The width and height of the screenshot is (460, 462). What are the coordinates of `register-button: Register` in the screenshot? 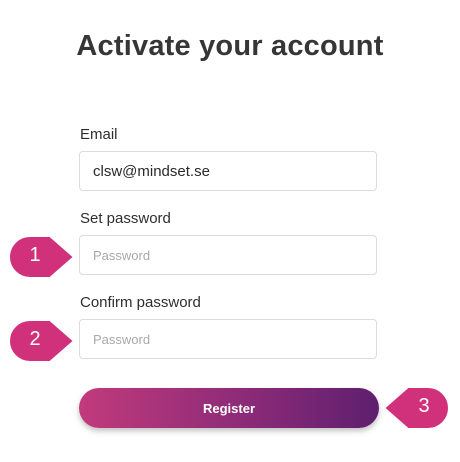 It's located at (229, 408).